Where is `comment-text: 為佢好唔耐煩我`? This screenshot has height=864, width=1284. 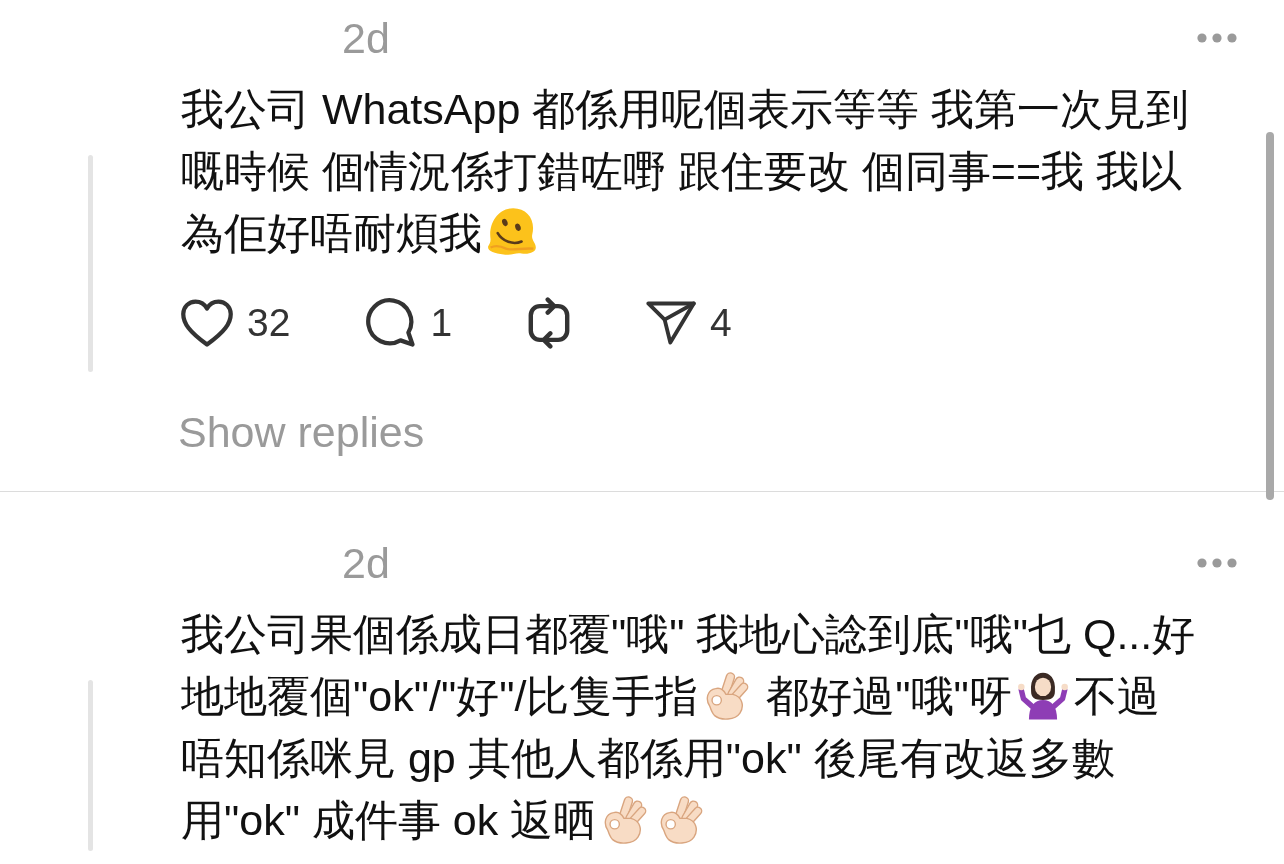
comment-text: 為佢好唔耐煩我 is located at coordinates (331, 233).